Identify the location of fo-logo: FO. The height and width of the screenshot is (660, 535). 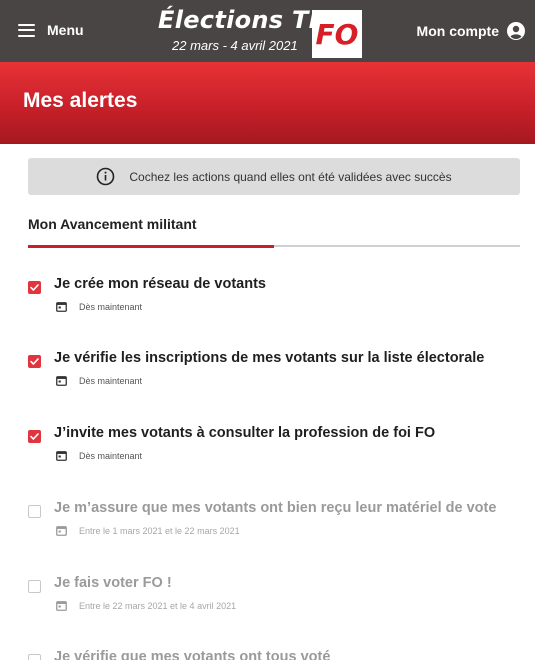
(337, 34).